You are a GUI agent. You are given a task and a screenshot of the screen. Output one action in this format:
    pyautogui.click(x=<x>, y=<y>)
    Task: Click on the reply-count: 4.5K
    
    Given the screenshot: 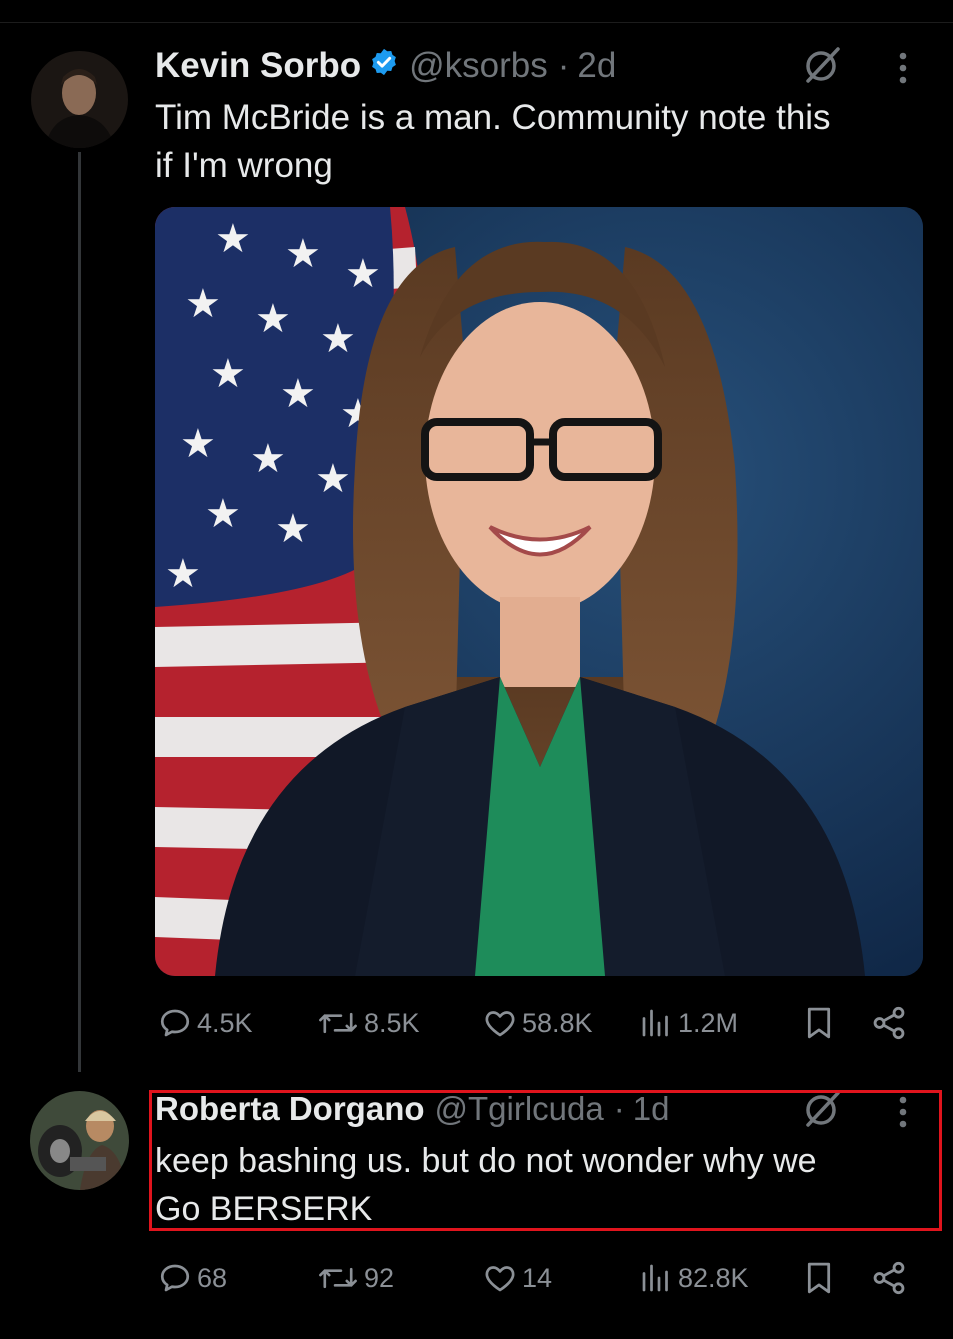 What is the action you would take?
    pyautogui.click(x=225, y=1022)
    